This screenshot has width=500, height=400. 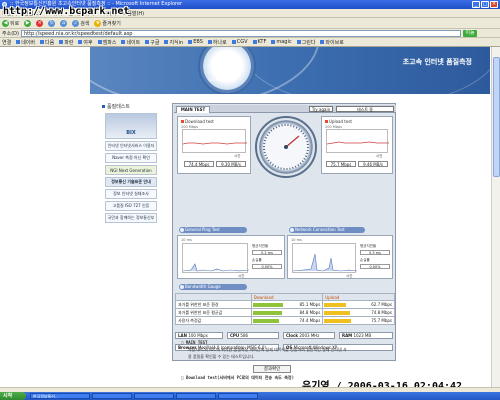 I want to click on upload-plot, so click(x=357, y=141).